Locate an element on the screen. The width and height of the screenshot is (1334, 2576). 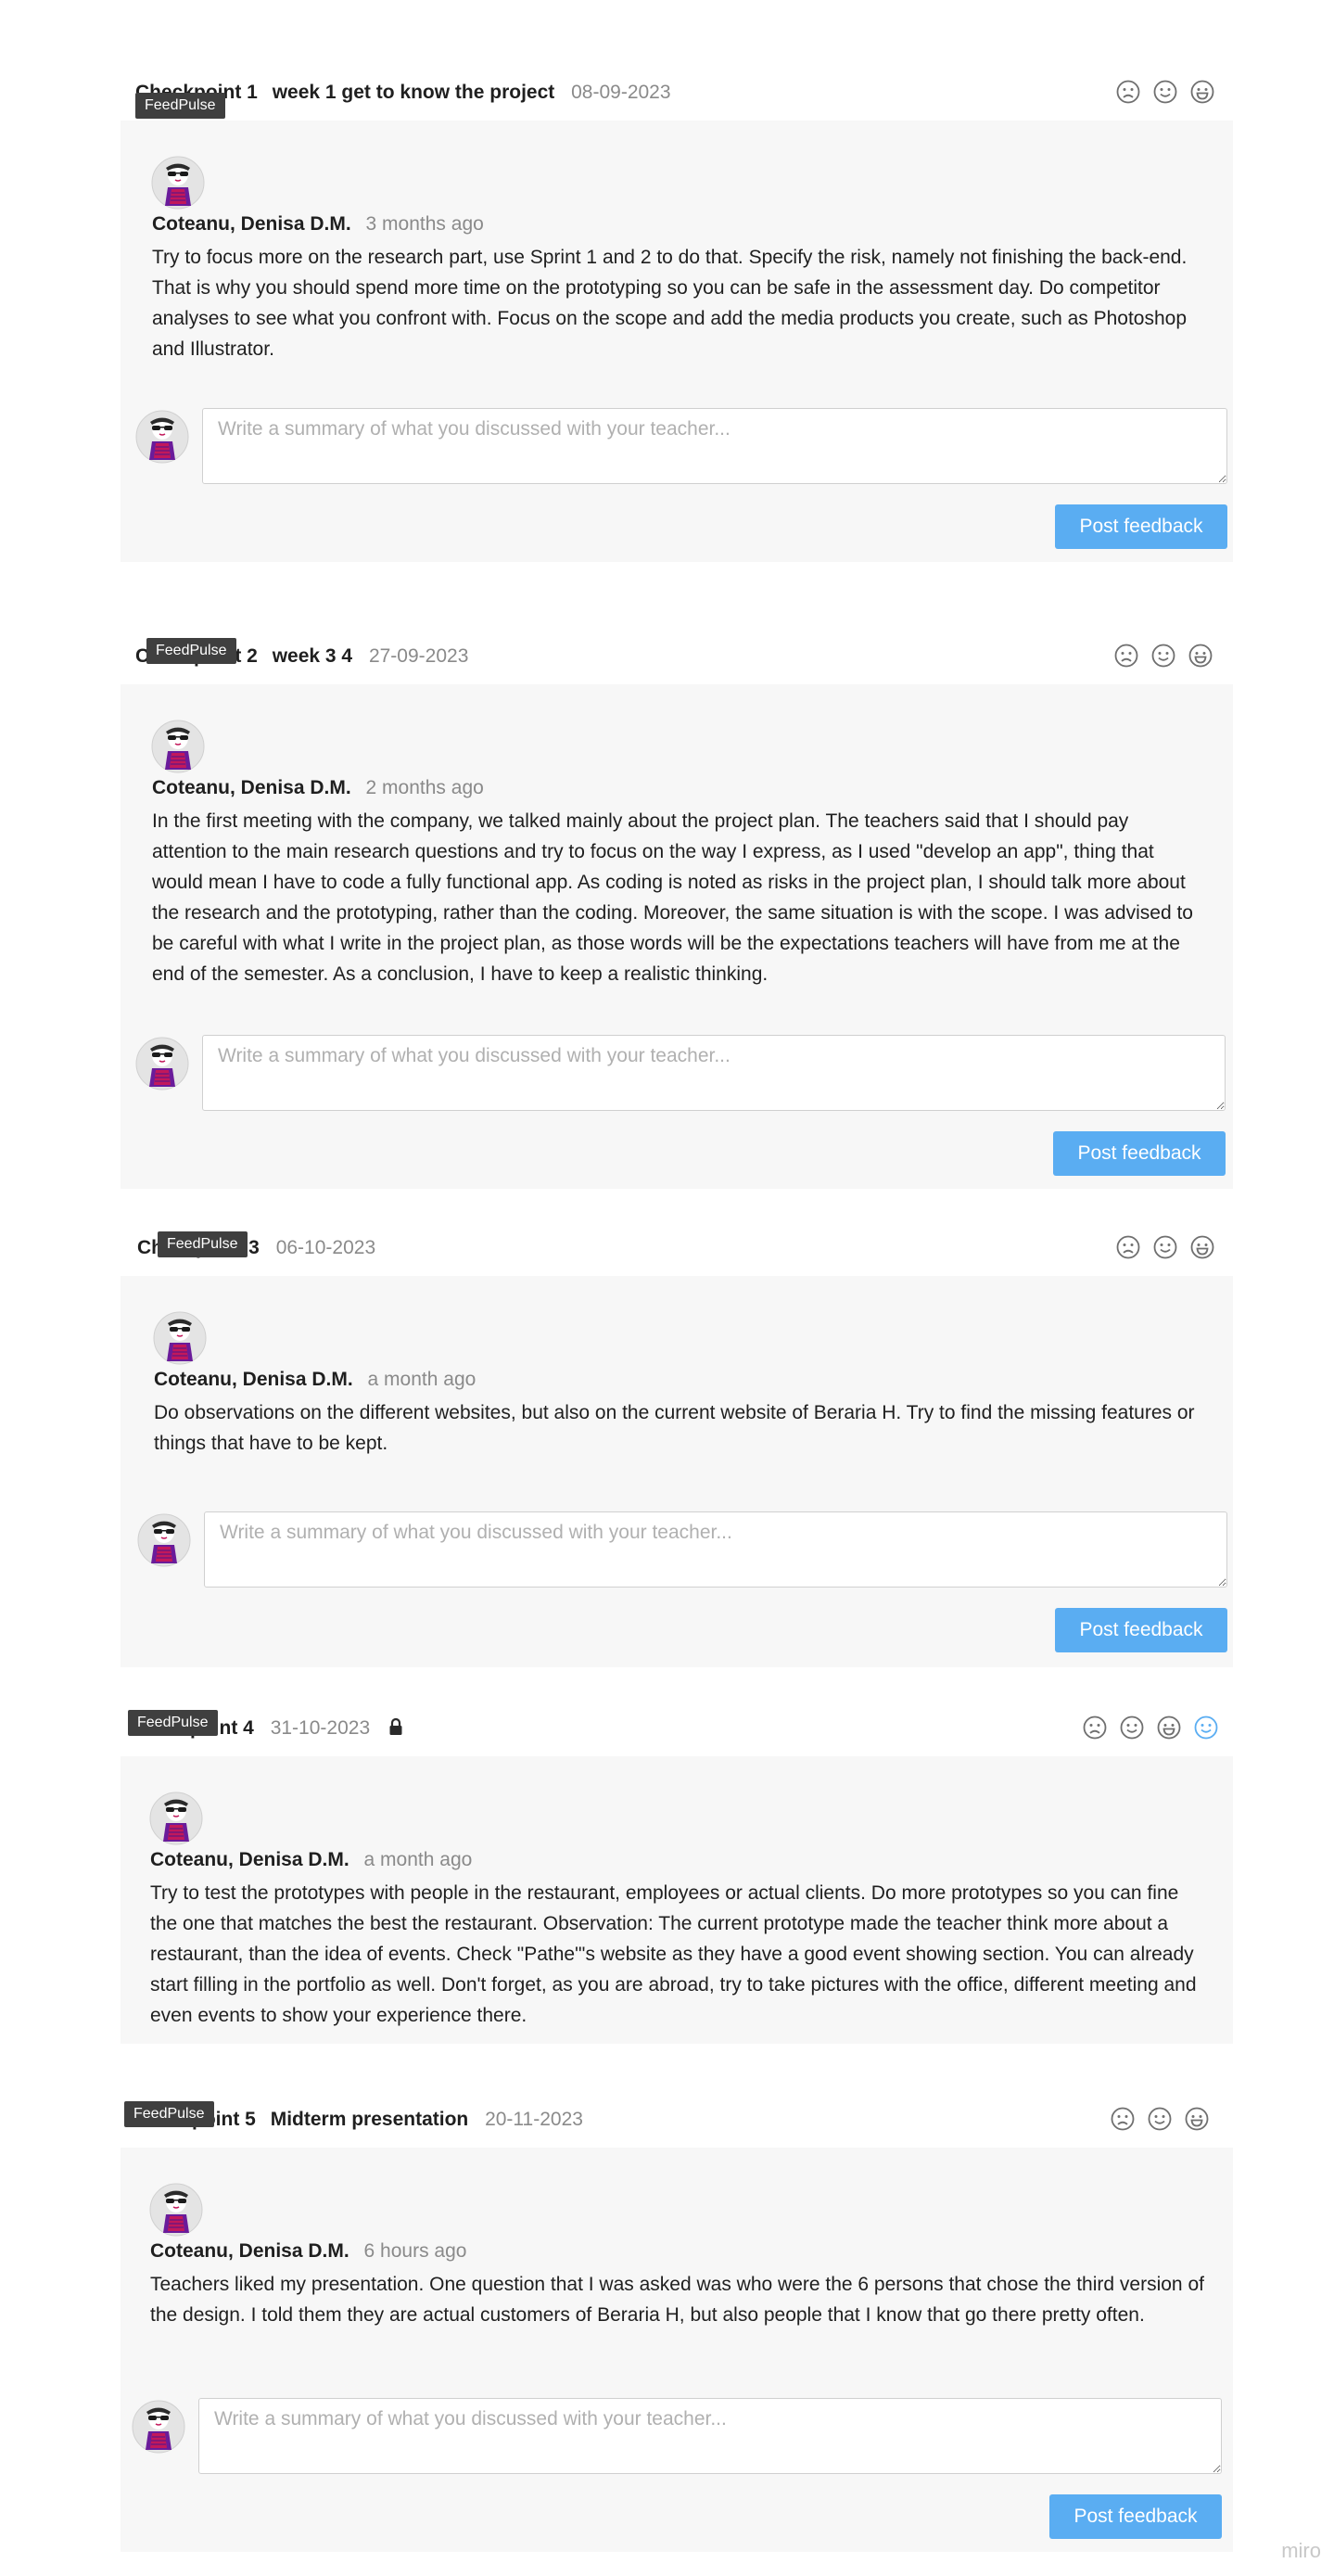
checkpoint-week: Midterm presentation is located at coordinates (369, 2119).